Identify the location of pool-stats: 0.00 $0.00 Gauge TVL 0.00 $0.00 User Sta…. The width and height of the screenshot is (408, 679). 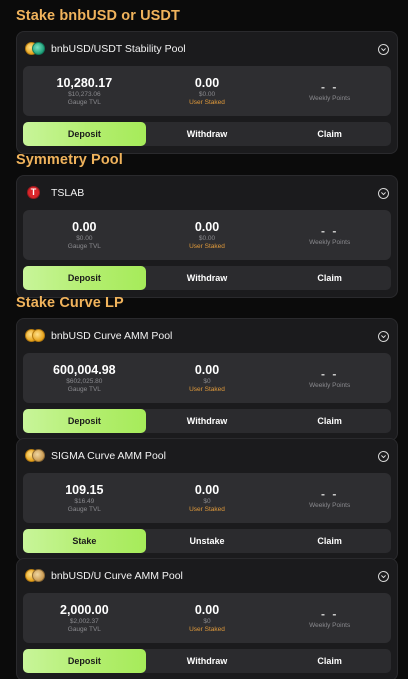
(207, 235).